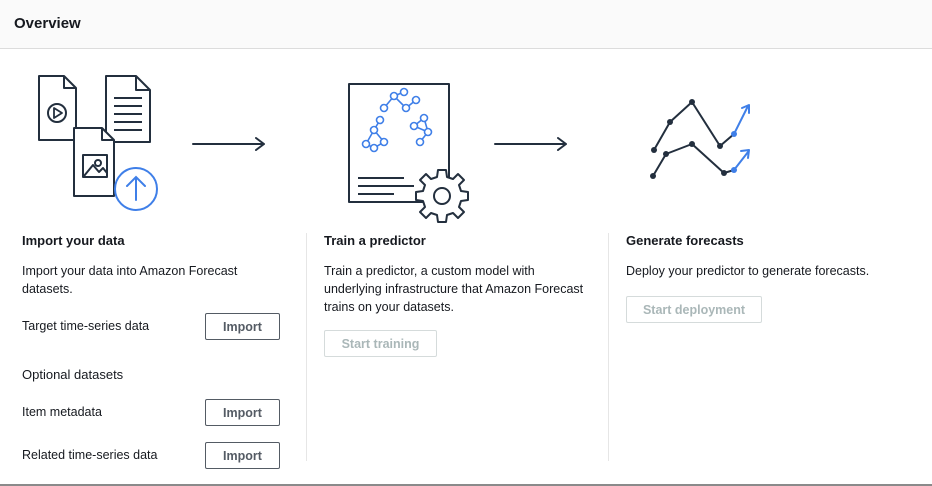 The height and width of the screenshot is (486, 932). Describe the element at coordinates (90, 455) in the screenshot. I see `related-dataset-label: Related time-series data` at that location.